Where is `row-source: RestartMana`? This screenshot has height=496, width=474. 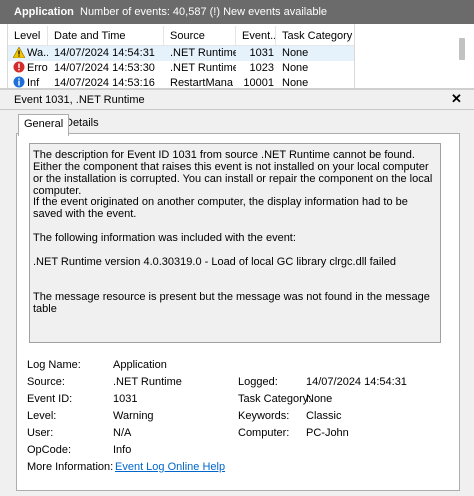 row-source: RestartMana is located at coordinates (201, 82).